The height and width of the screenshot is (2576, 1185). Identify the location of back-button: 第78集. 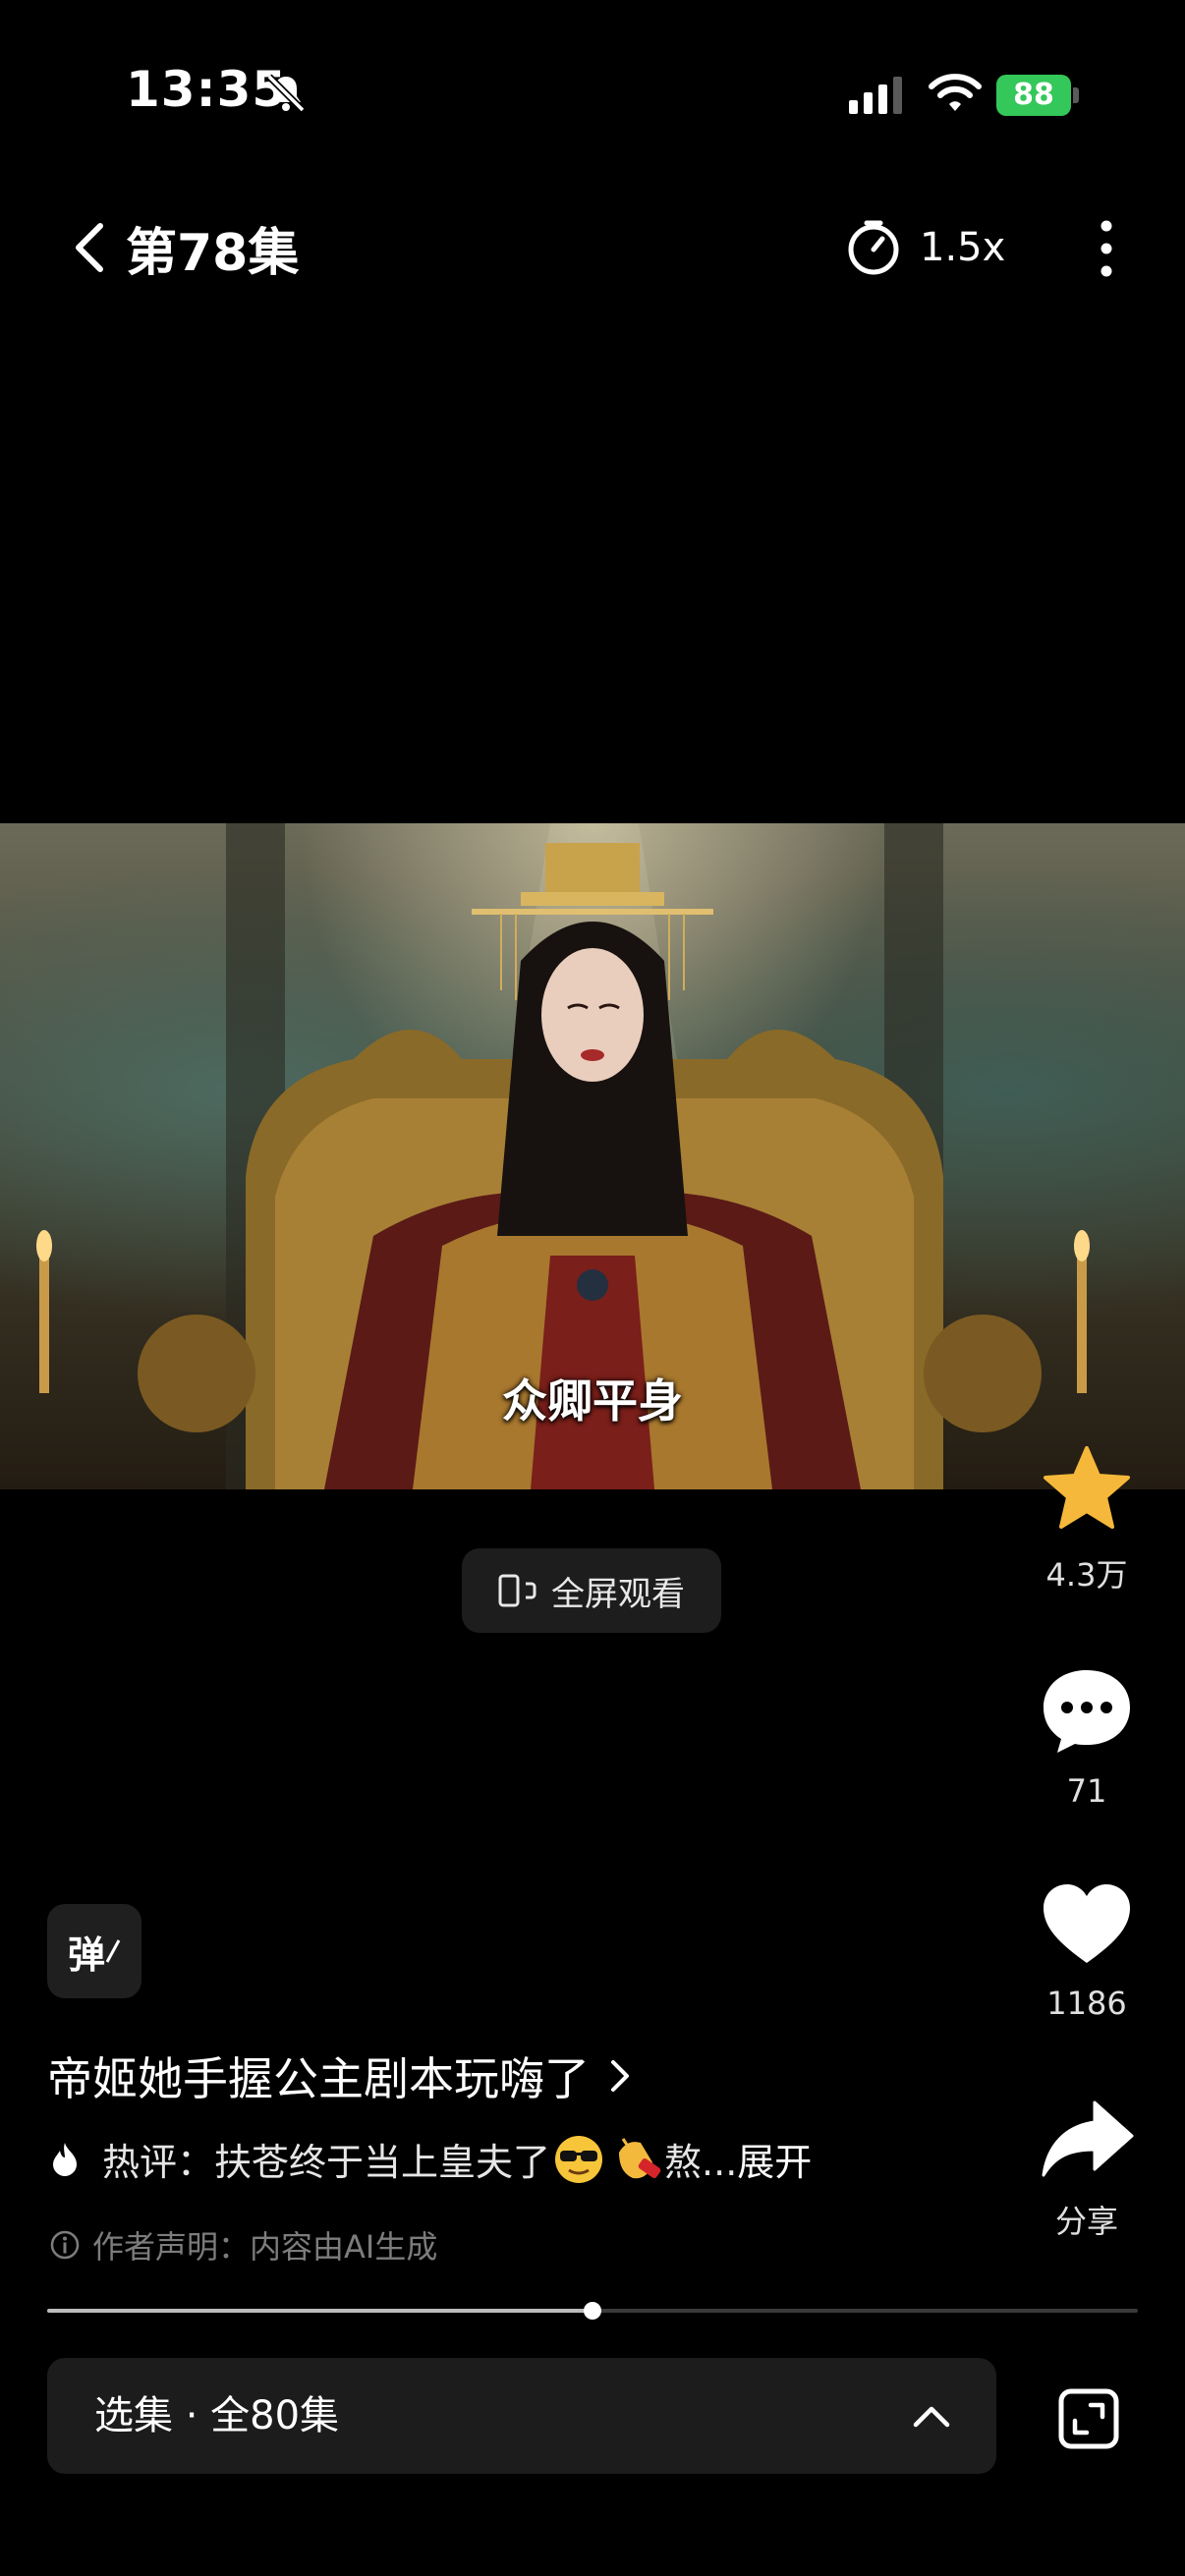
(184, 247).